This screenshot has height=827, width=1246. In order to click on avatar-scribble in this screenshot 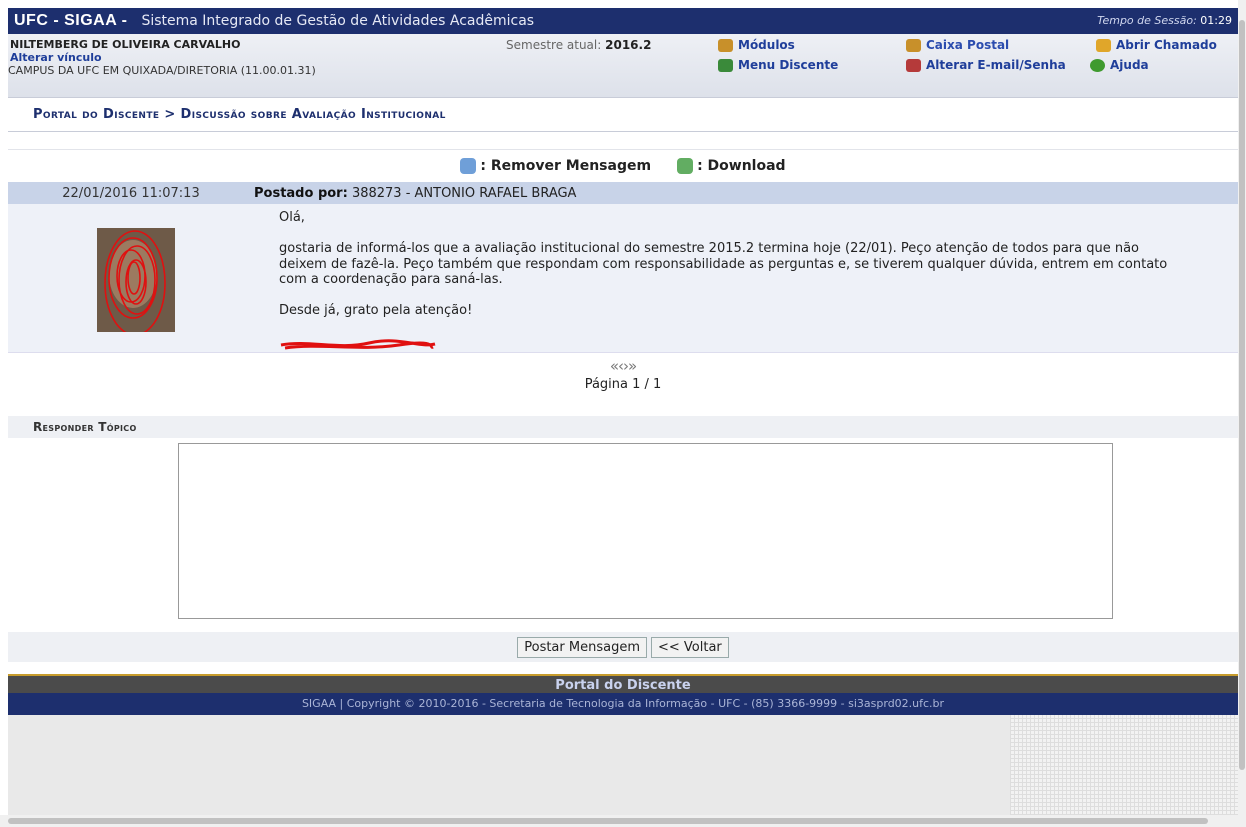, I will do `click(136, 280)`.